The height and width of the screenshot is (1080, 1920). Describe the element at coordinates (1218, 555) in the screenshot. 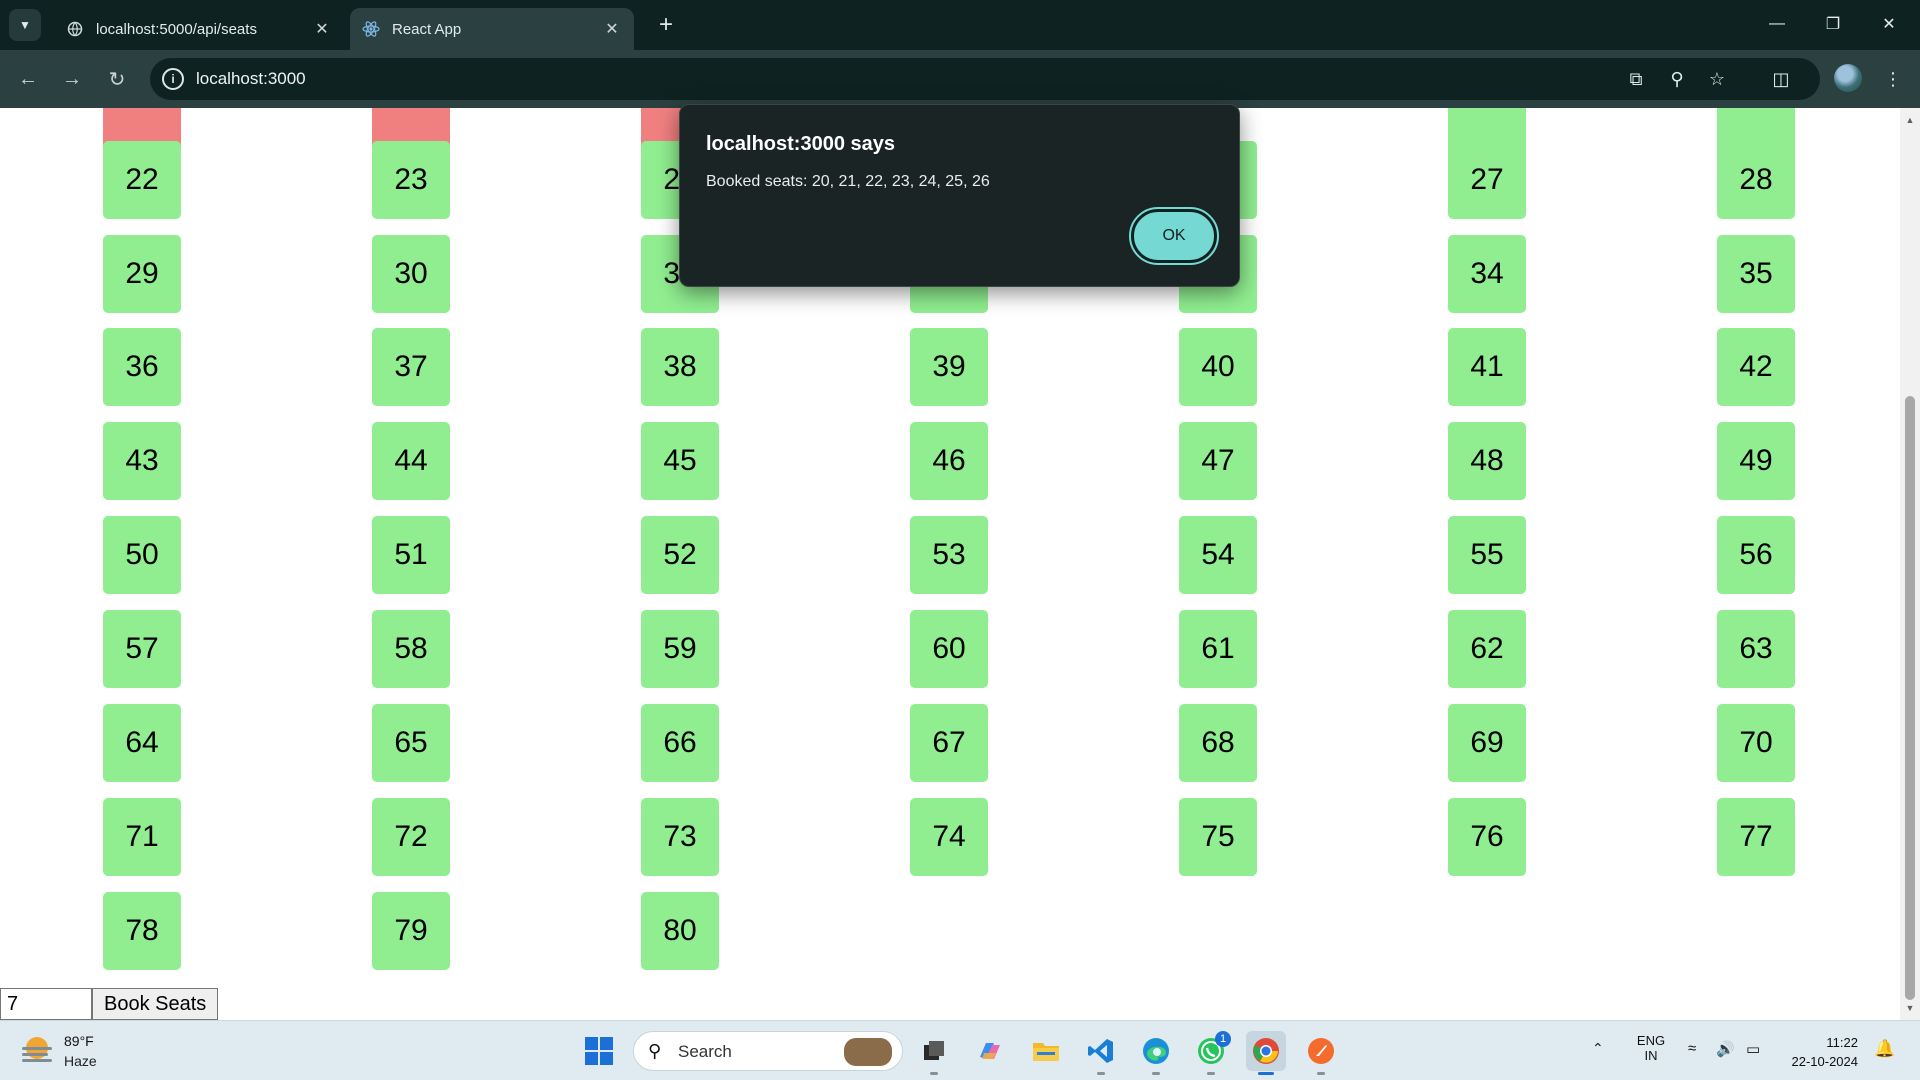

I see `seat-available: 54` at that location.